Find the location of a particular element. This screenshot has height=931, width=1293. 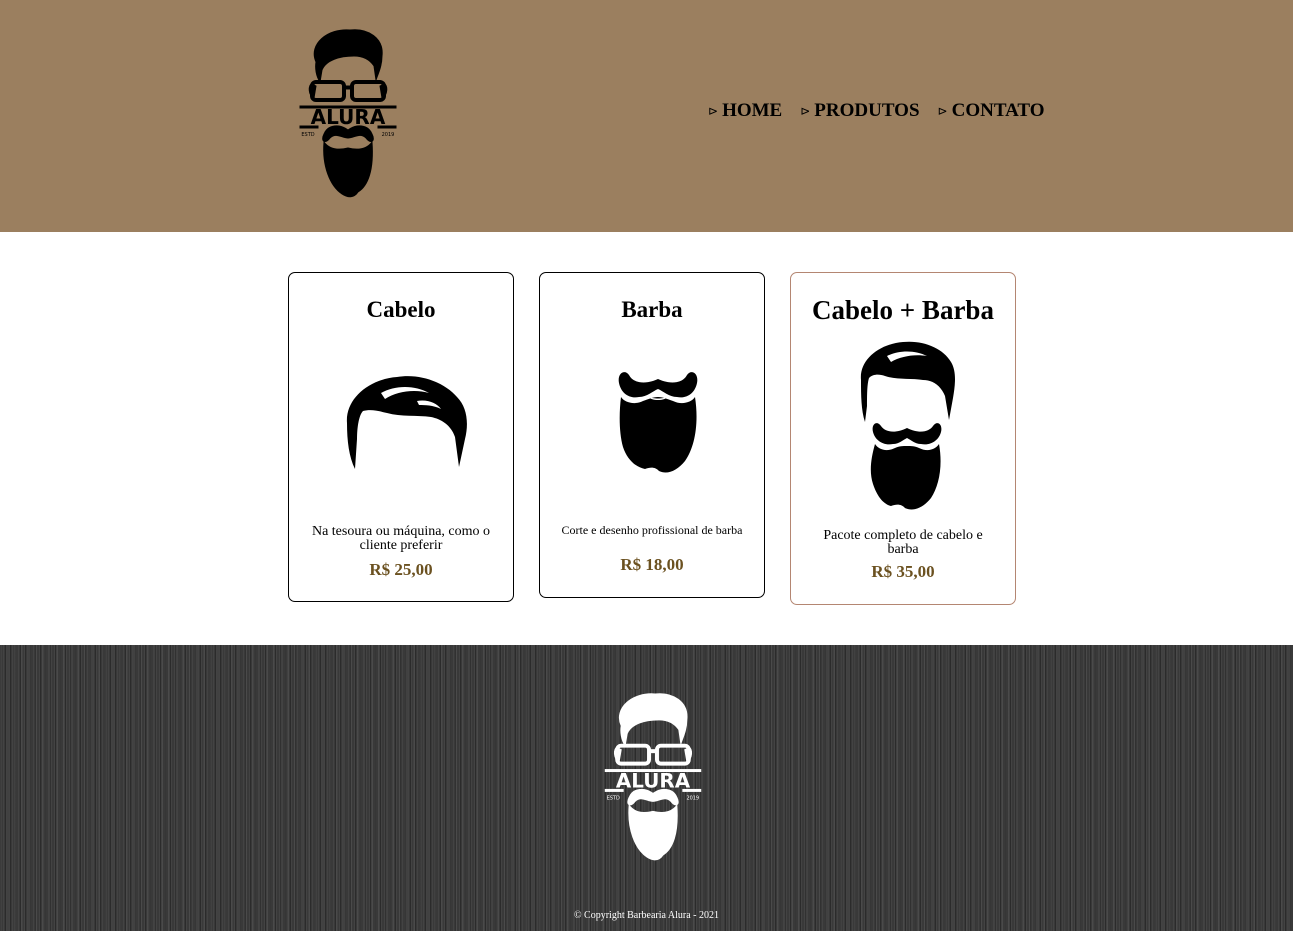

hair-icon is located at coordinates (406, 424).